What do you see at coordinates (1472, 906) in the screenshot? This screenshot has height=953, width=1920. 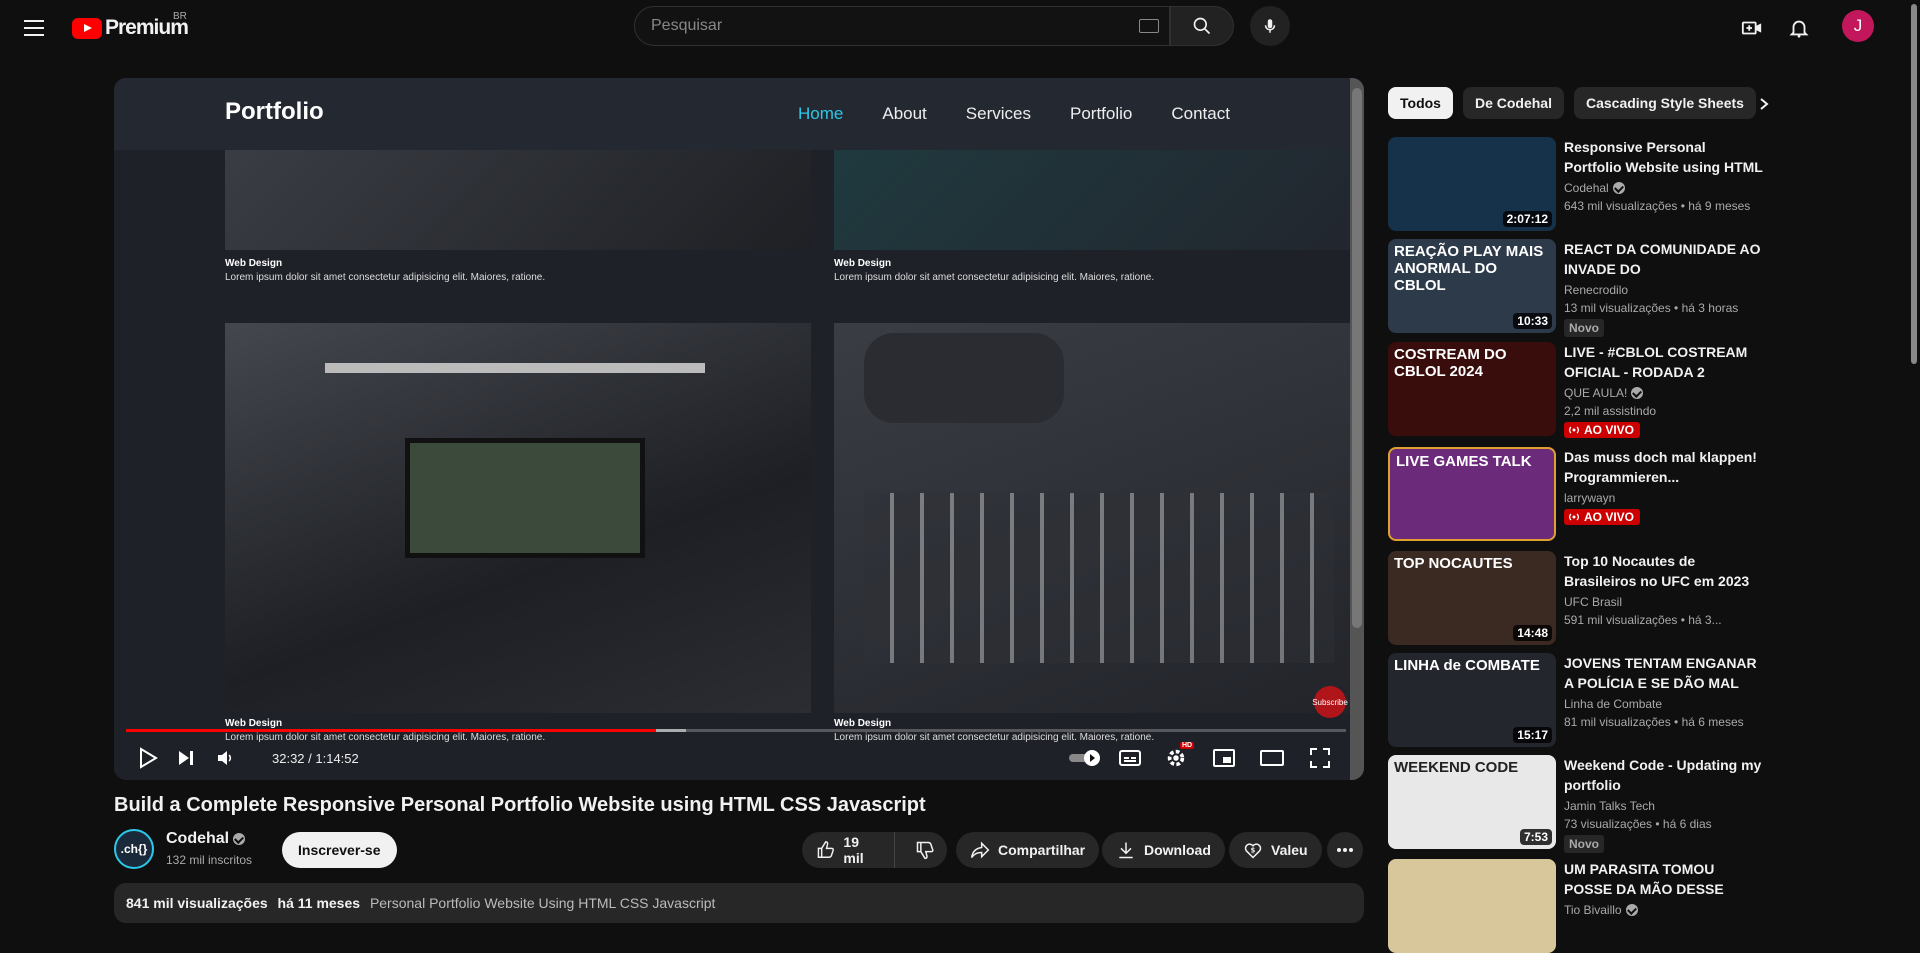 I see `recommendation-thumbnail` at bounding box center [1472, 906].